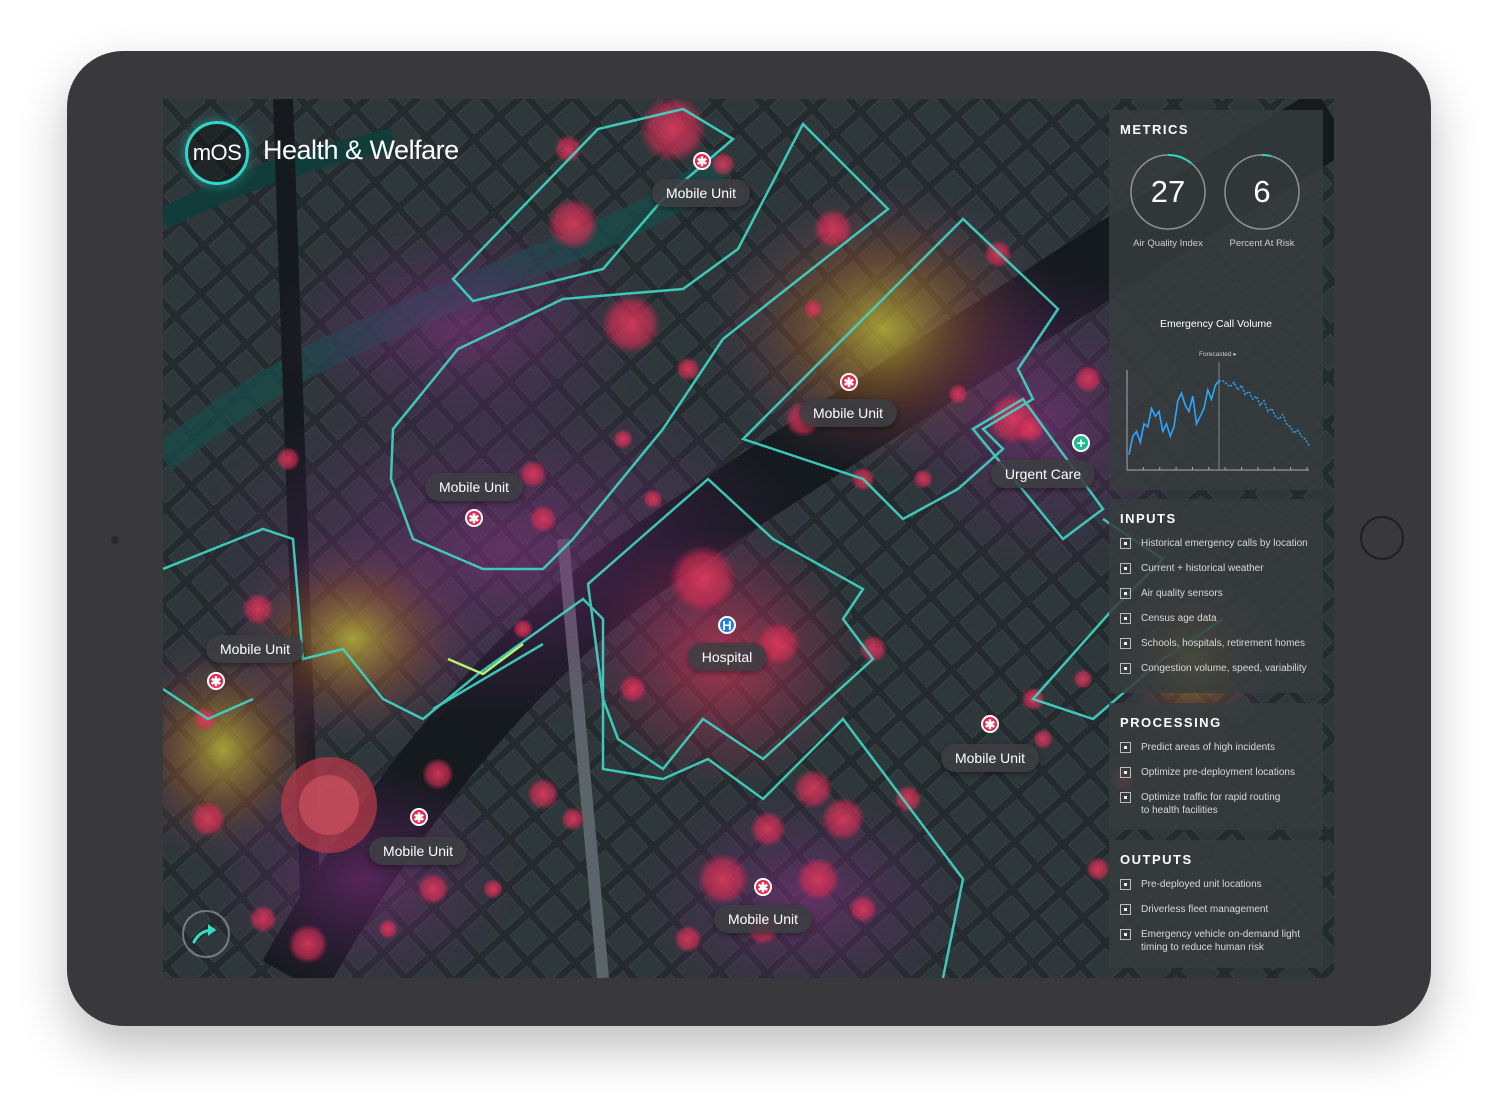 The width and height of the screenshot is (1500, 1112). I want to click on arrow-turn-icon, so click(204, 934).